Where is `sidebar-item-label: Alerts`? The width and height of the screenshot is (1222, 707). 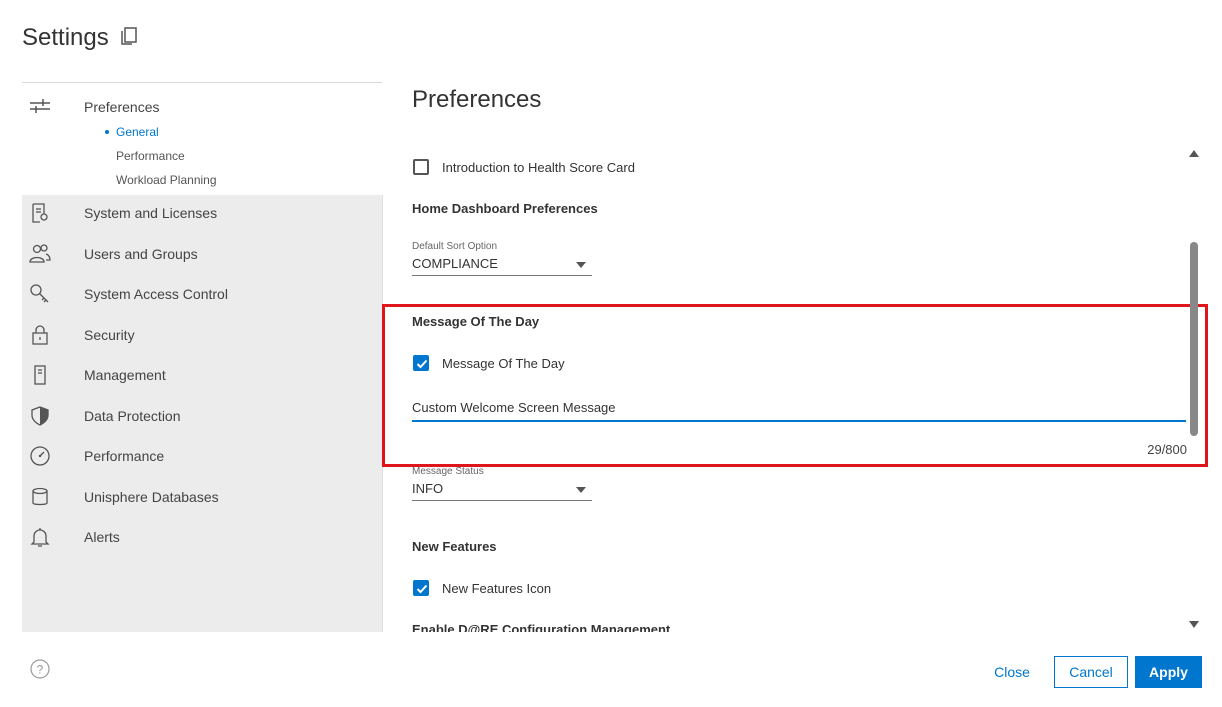
sidebar-item-label: Alerts is located at coordinates (102, 537).